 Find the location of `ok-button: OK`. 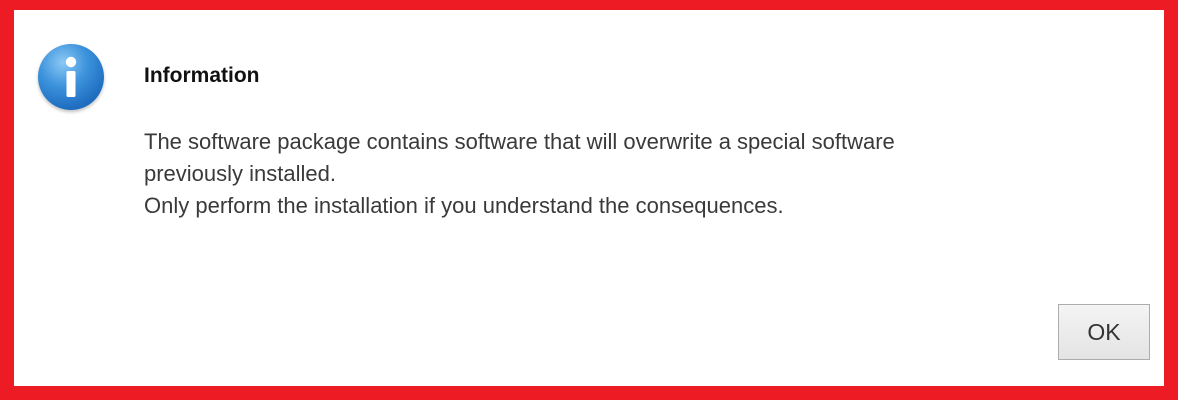

ok-button: OK is located at coordinates (1104, 332).